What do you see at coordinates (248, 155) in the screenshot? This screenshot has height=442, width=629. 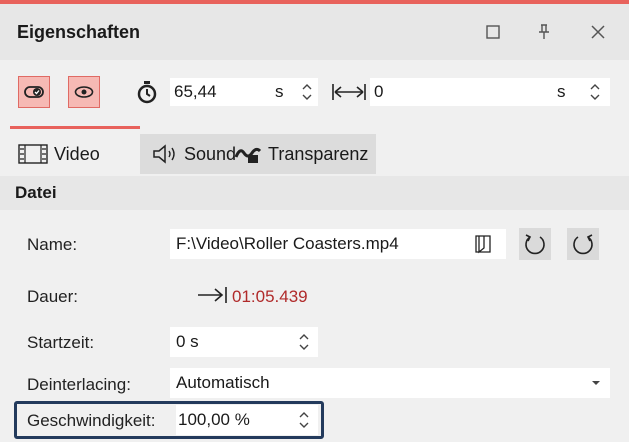 I see `transparency-icon` at bounding box center [248, 155].